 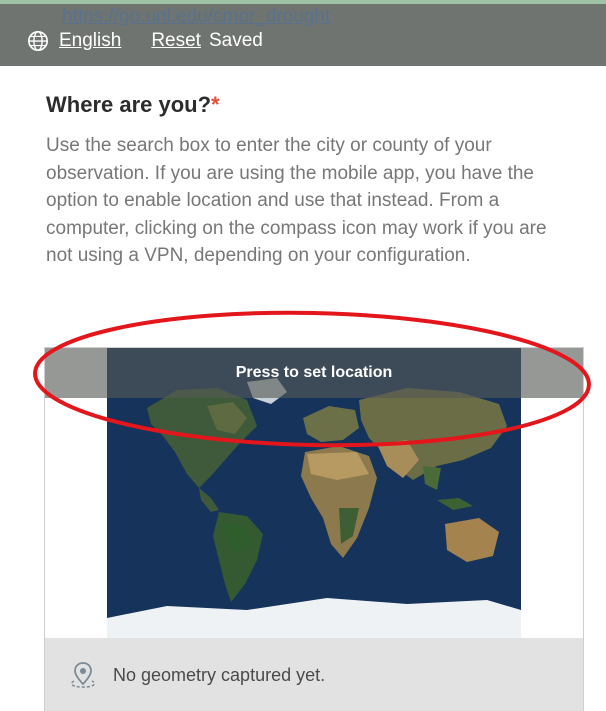 I want to click on question-title: Where are you?*, so click(x=133, y=105).